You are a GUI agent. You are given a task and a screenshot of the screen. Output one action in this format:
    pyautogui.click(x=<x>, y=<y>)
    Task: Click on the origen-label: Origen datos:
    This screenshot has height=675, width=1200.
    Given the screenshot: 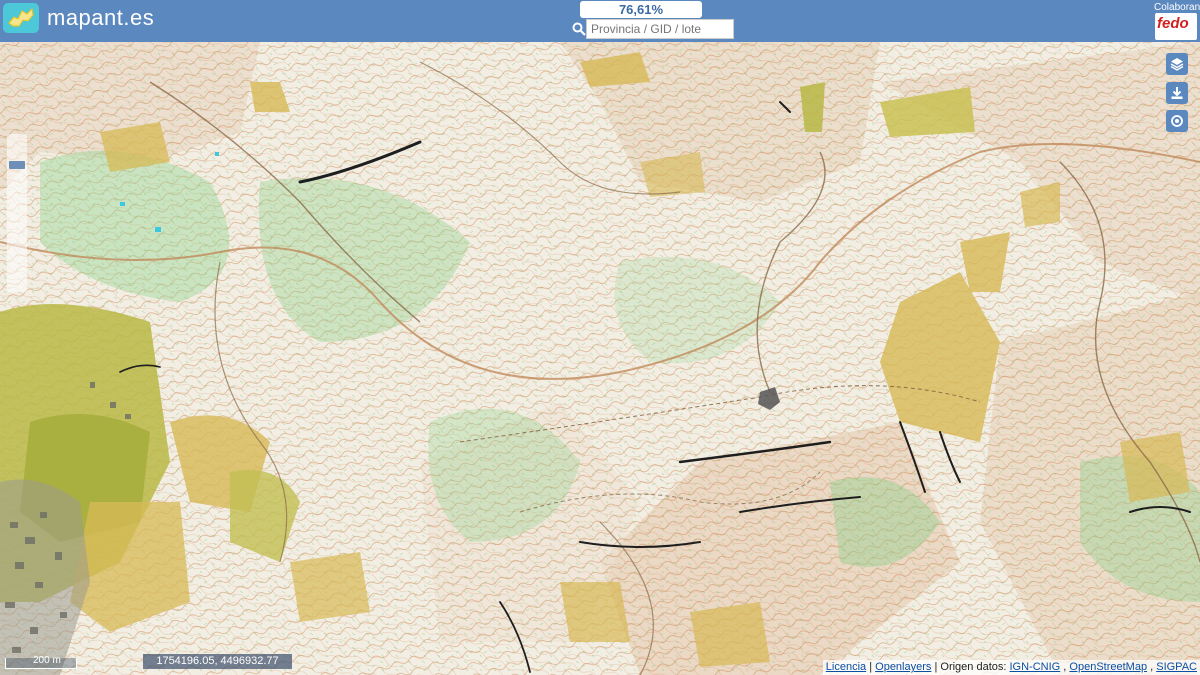 What is the action you would take?
    pyautogui.click(x=973, y=667)
    